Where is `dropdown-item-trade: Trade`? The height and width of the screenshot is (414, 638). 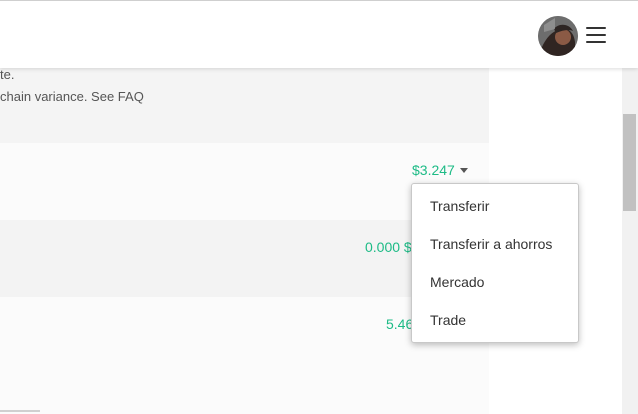
dropdown-item-trade: Trade is located at coordinates (448, 320).